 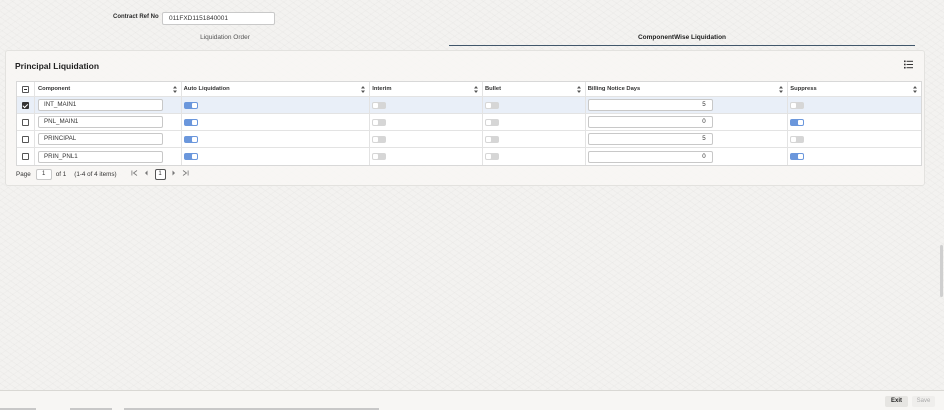 I want to click on component-cell: PRINCIPAL, so click(x=108, y=139).